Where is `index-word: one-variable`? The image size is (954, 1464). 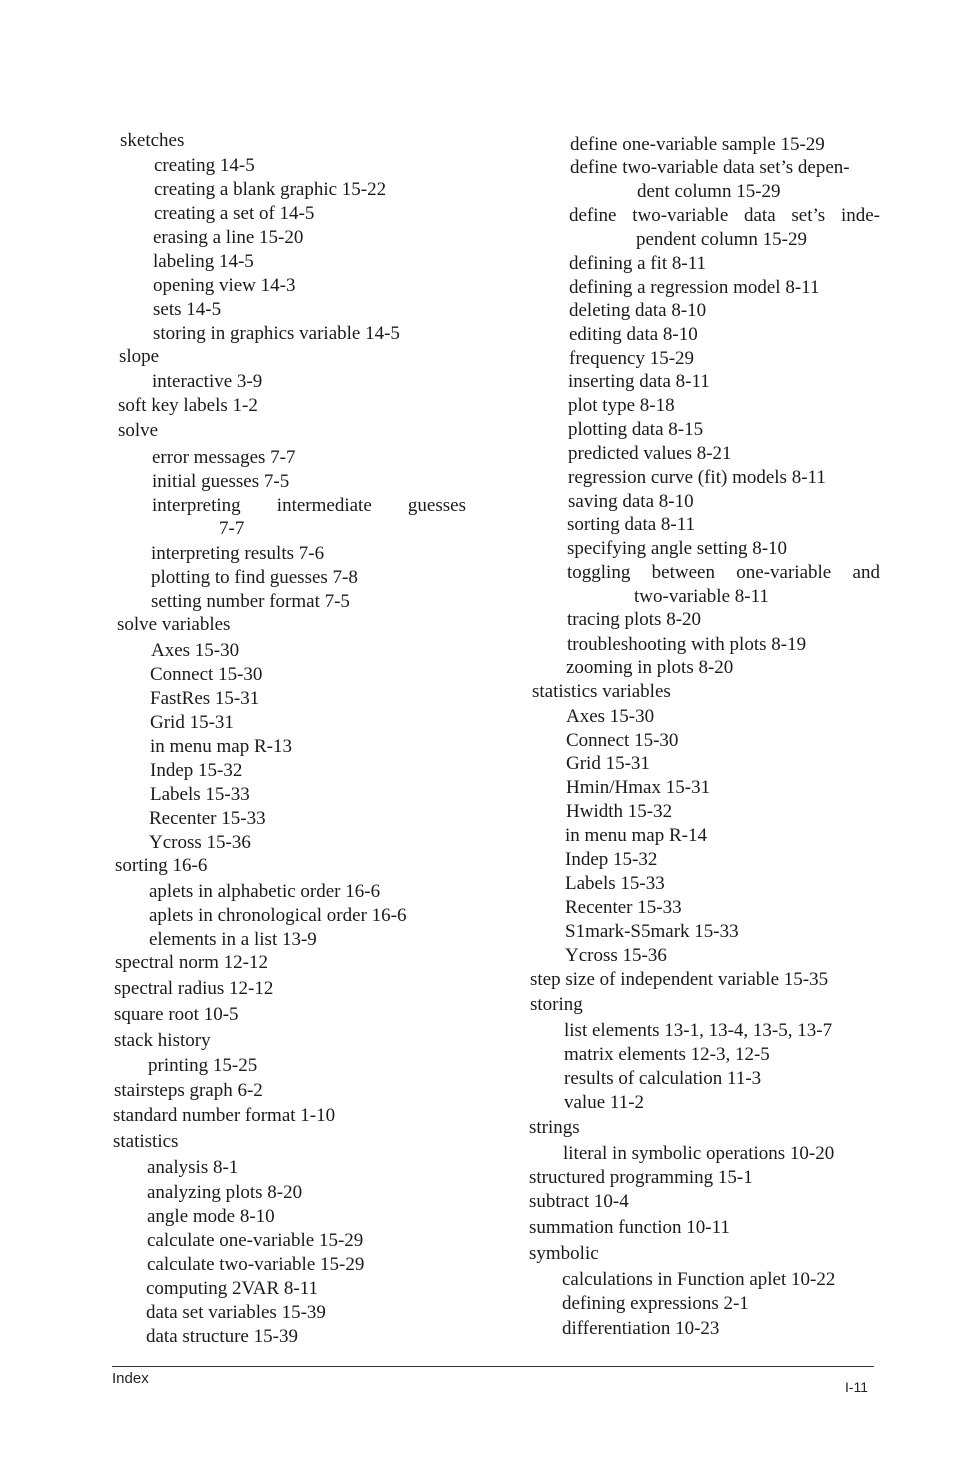
index-word: one-variable is located at coordinates (784, 572).